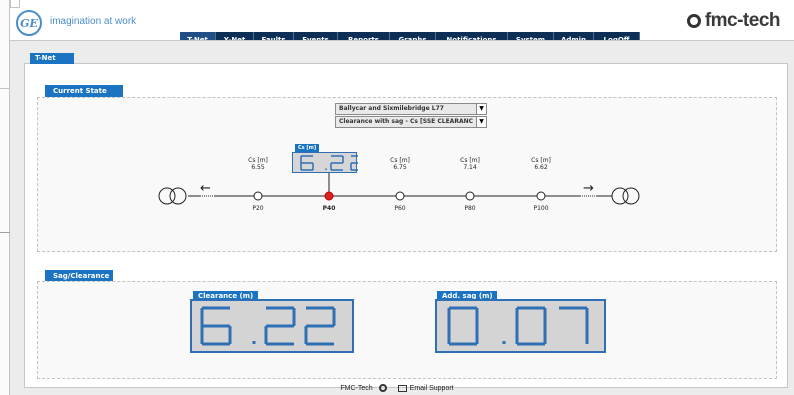 The image size is (794, 395). I want to click on cs-reading-p100: Cs [m] 6.62, so click(541, 164).